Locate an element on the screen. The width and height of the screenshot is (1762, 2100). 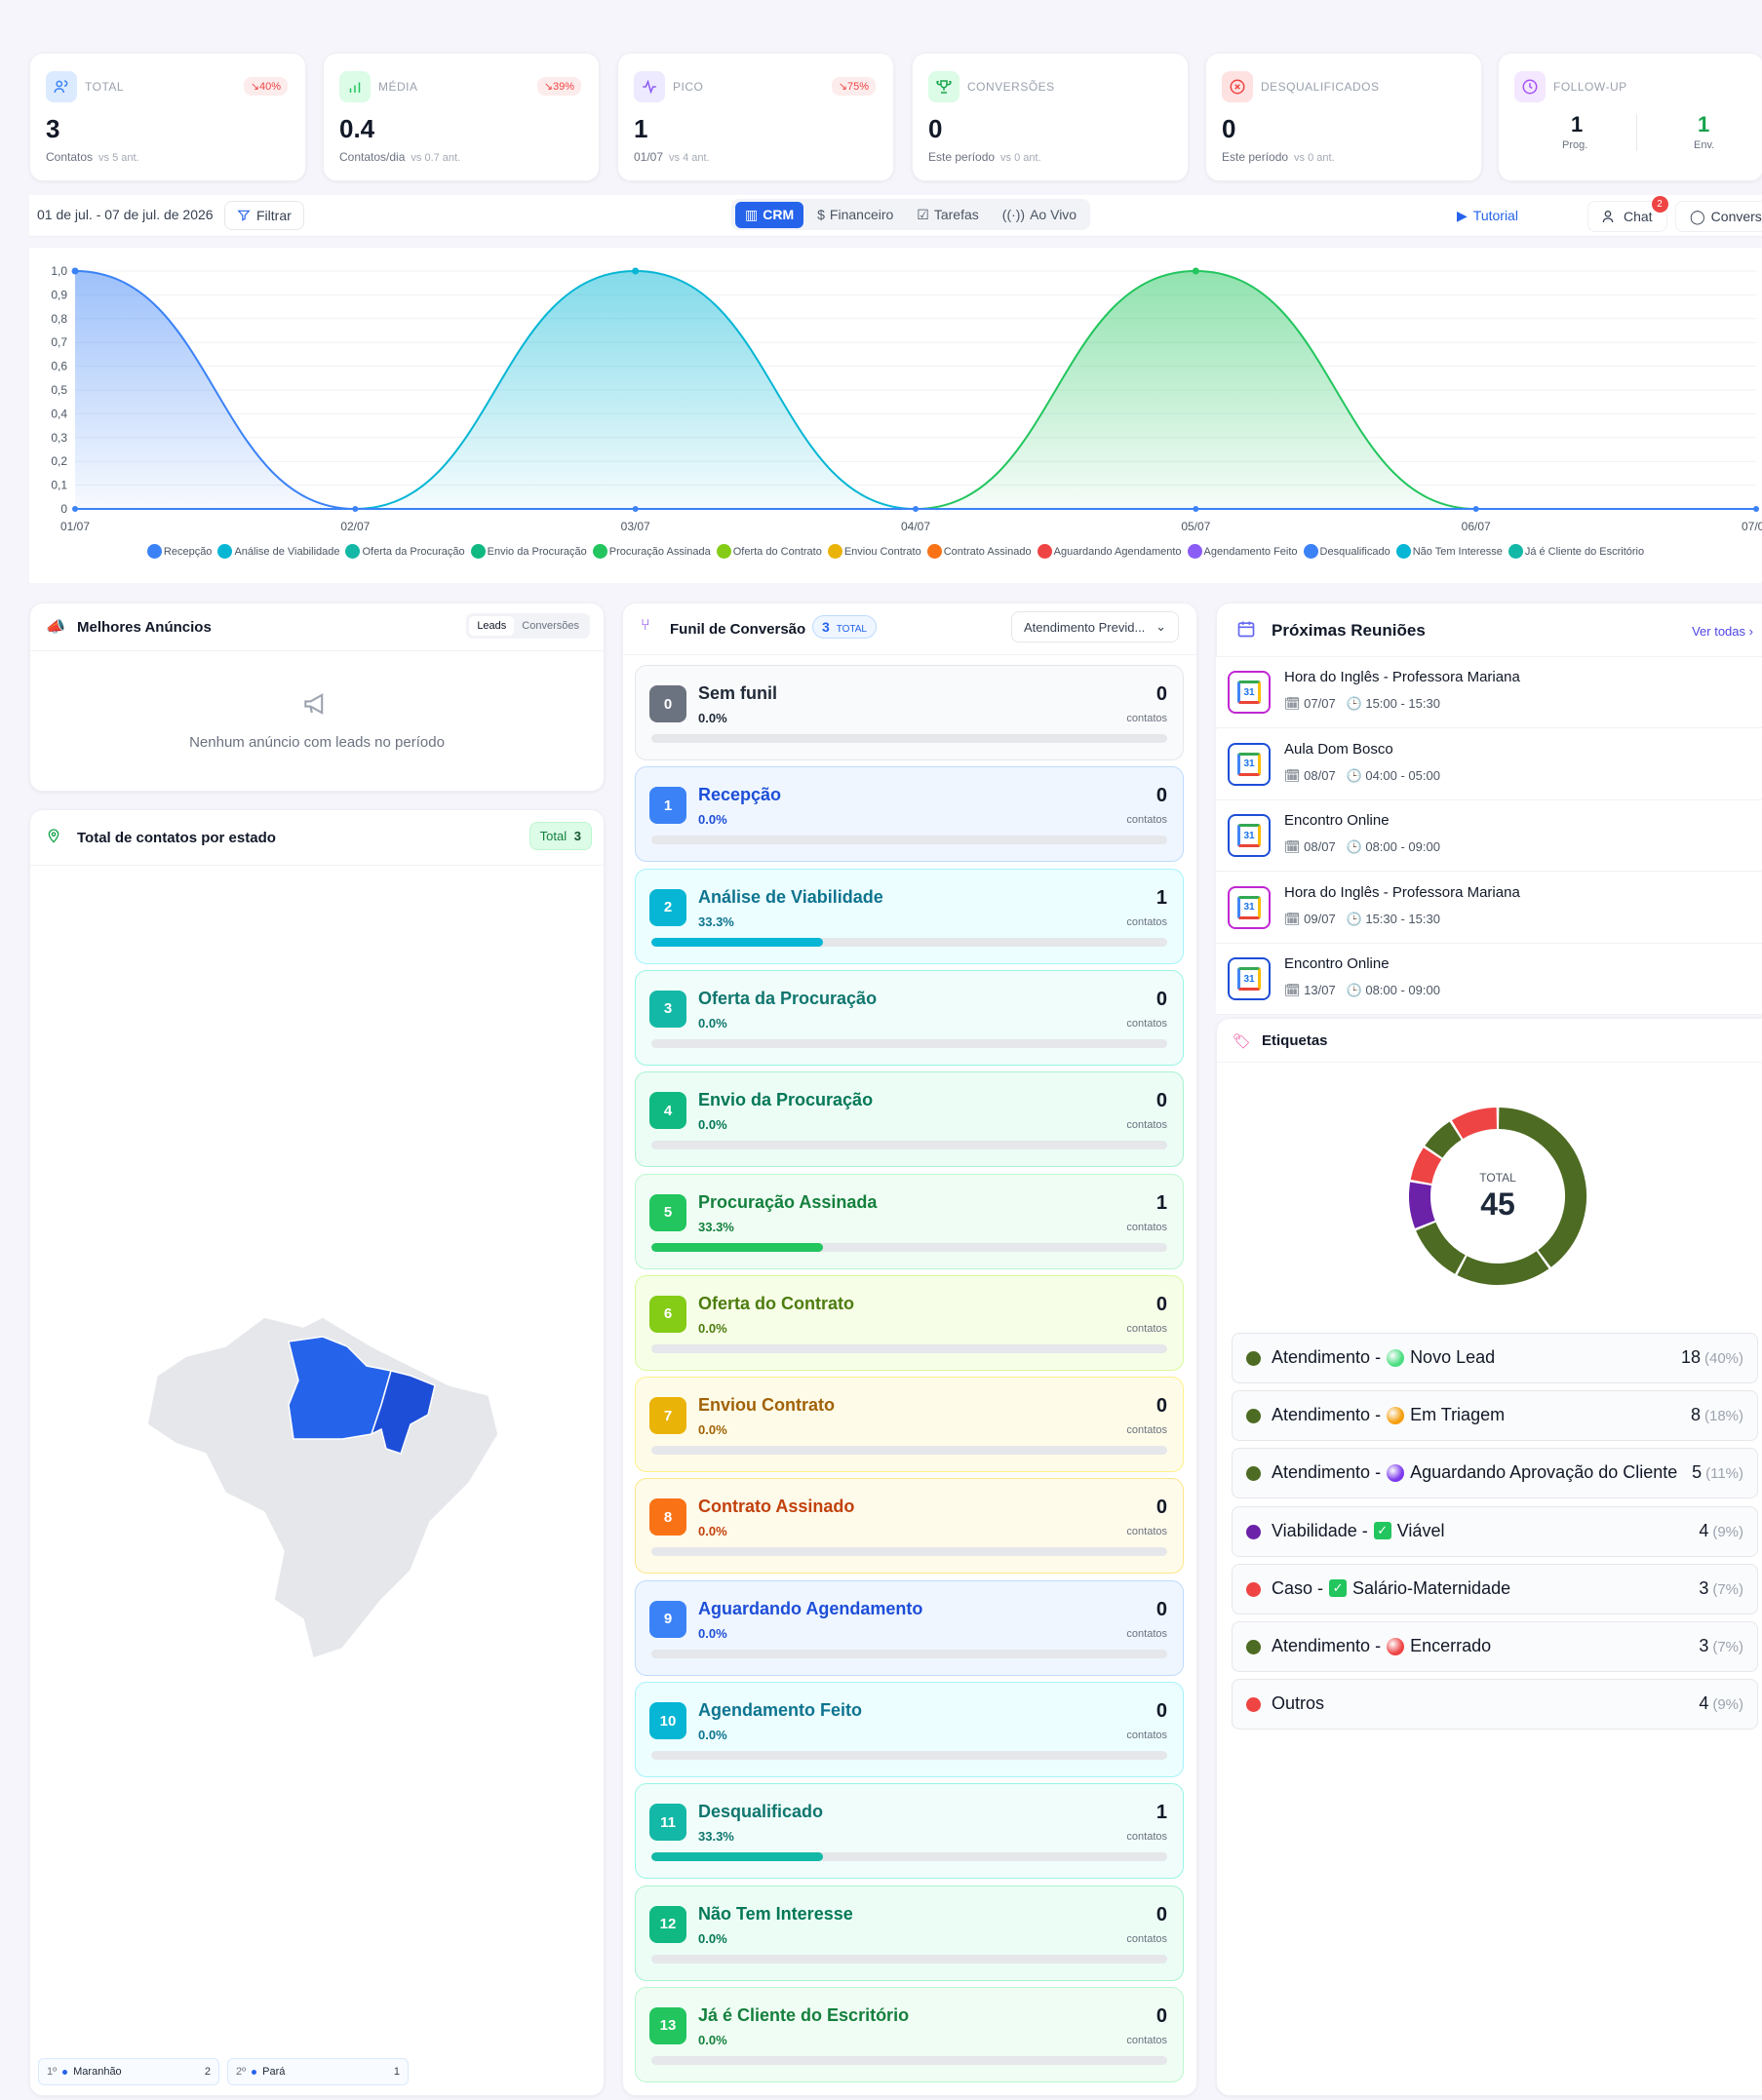
stage-name: Sem funil is located at coordinates (738, 693).